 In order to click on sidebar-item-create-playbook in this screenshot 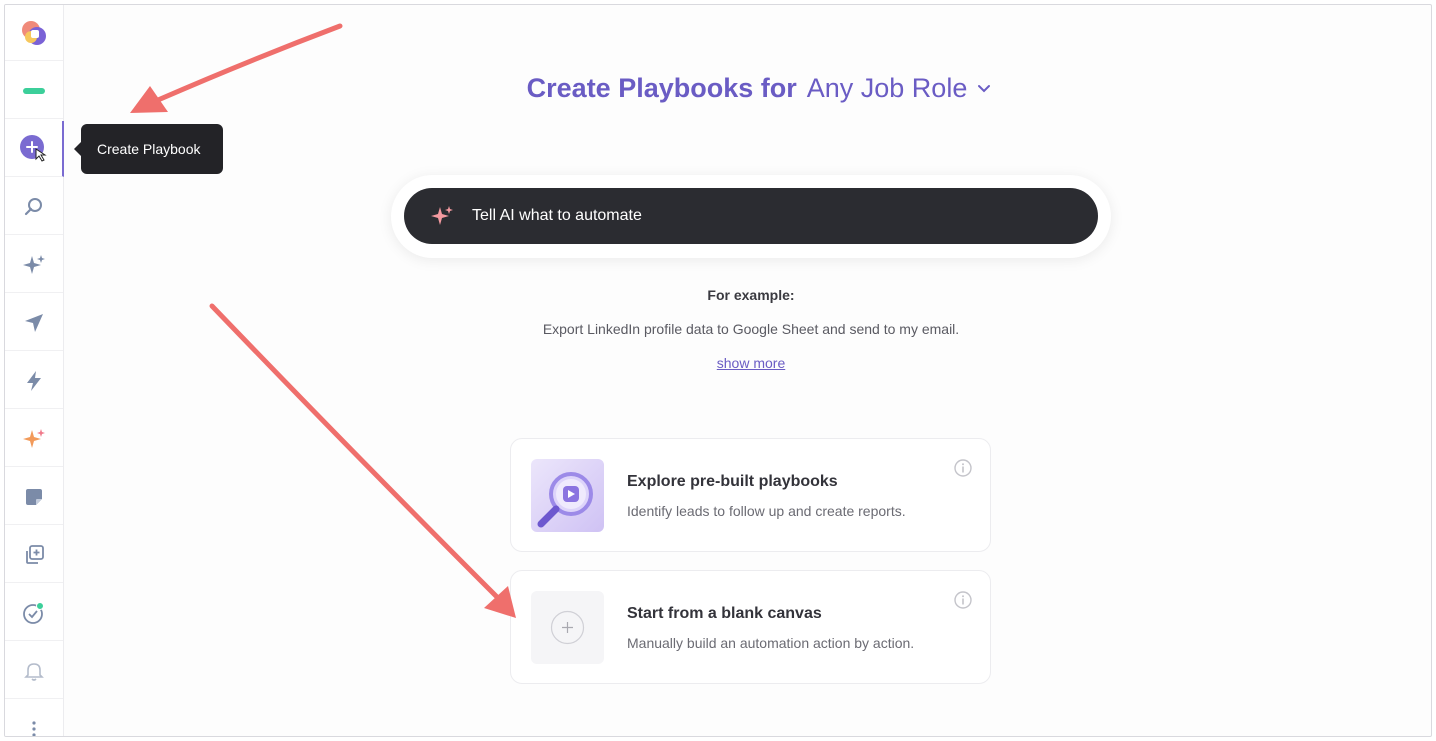, I will do `click(34, 149)`.